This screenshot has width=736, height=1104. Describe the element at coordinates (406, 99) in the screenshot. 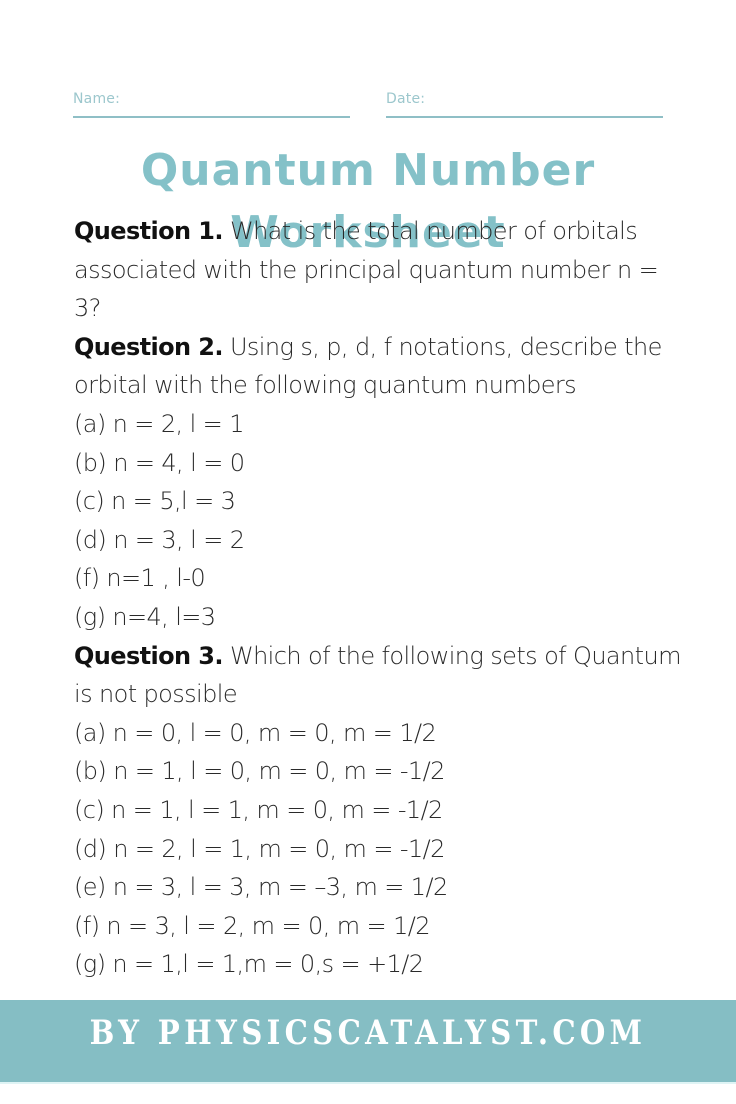

I see `date-label: Date:` at that location.